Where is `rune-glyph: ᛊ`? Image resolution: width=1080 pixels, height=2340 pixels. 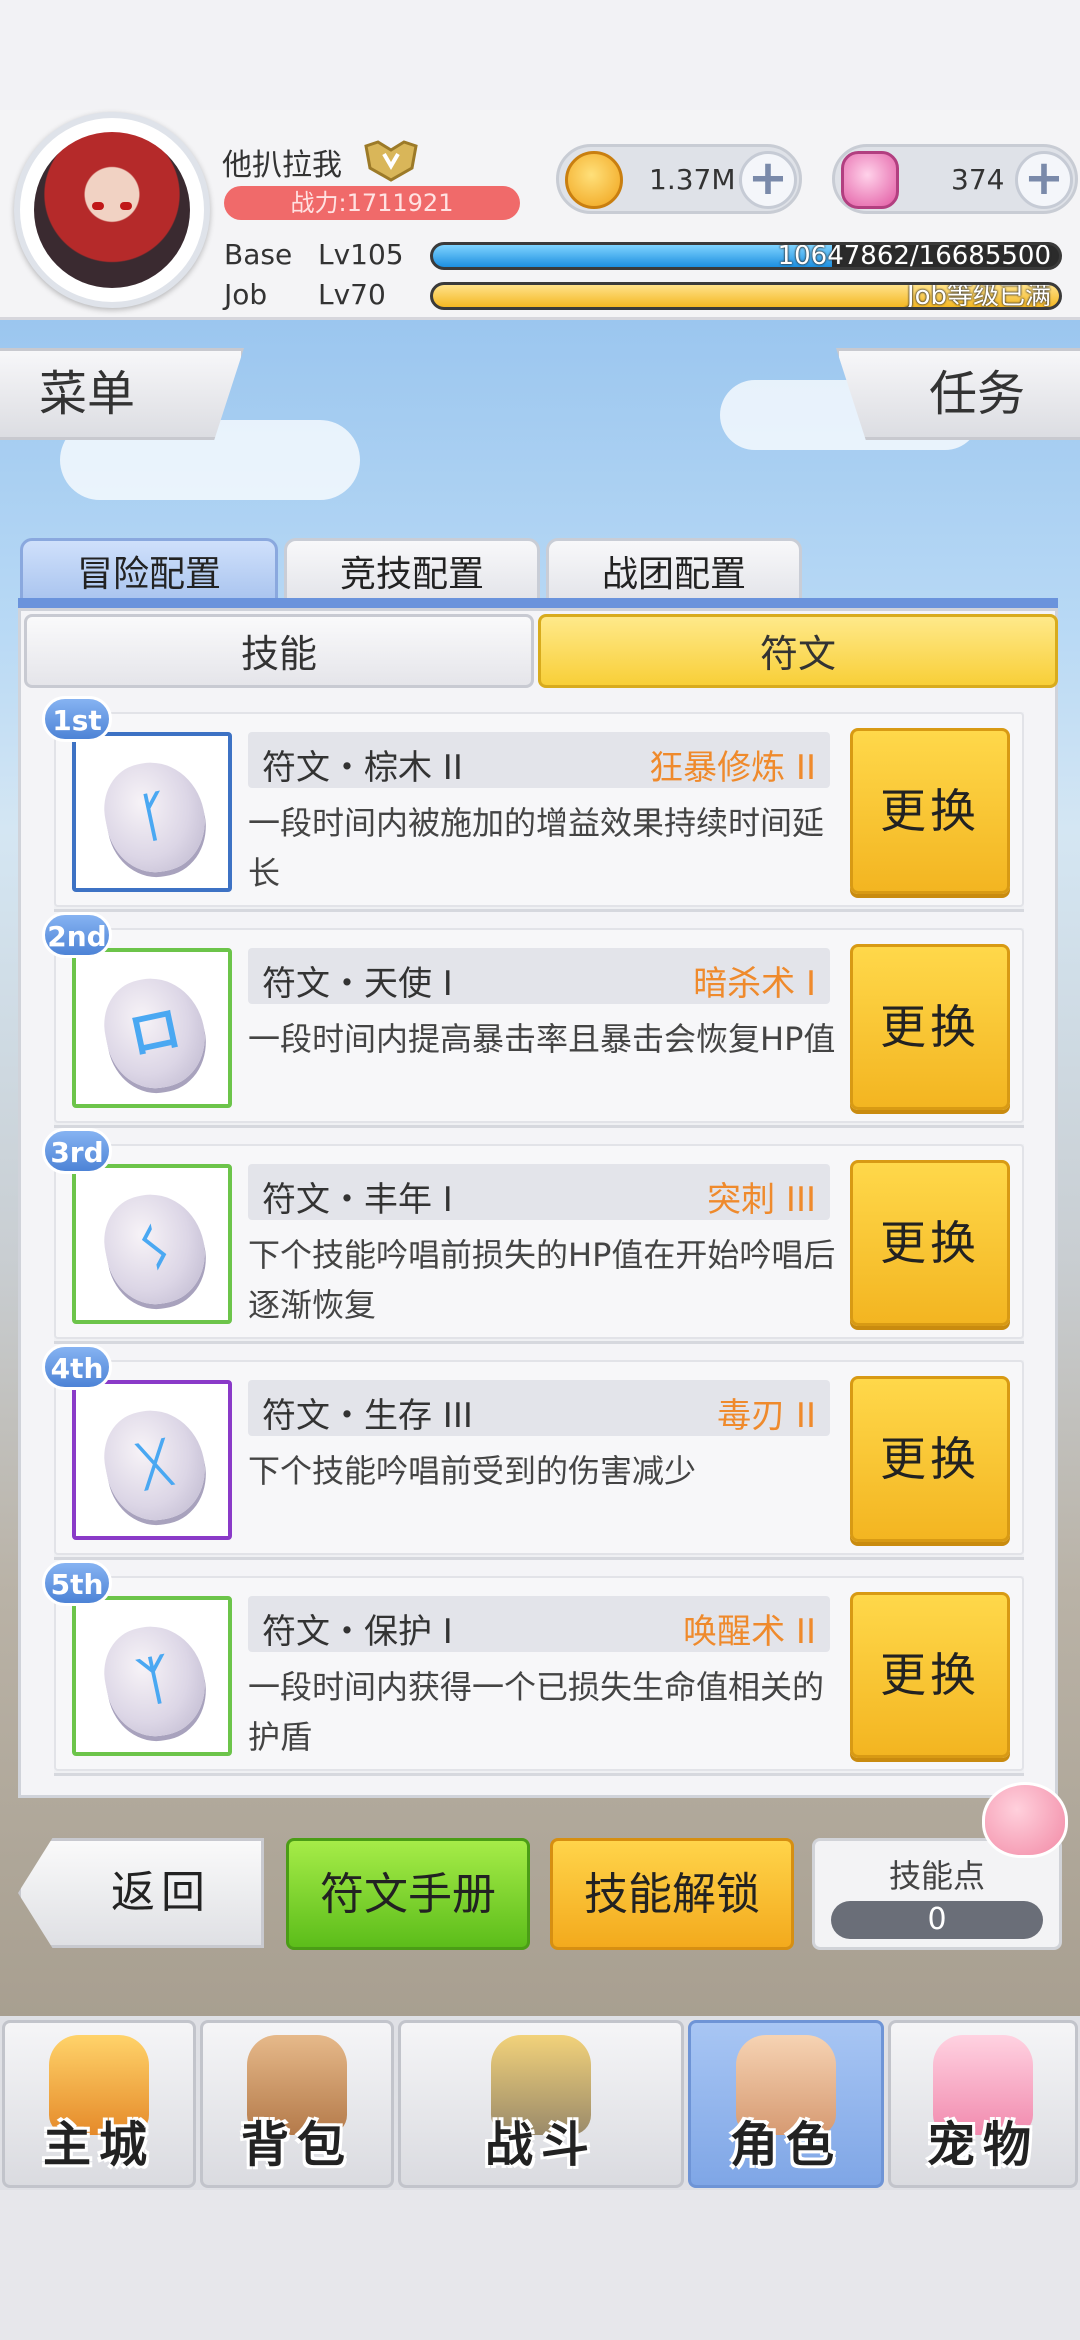 rune-glyph: ᛊ is located at coordinates (155, 1249).